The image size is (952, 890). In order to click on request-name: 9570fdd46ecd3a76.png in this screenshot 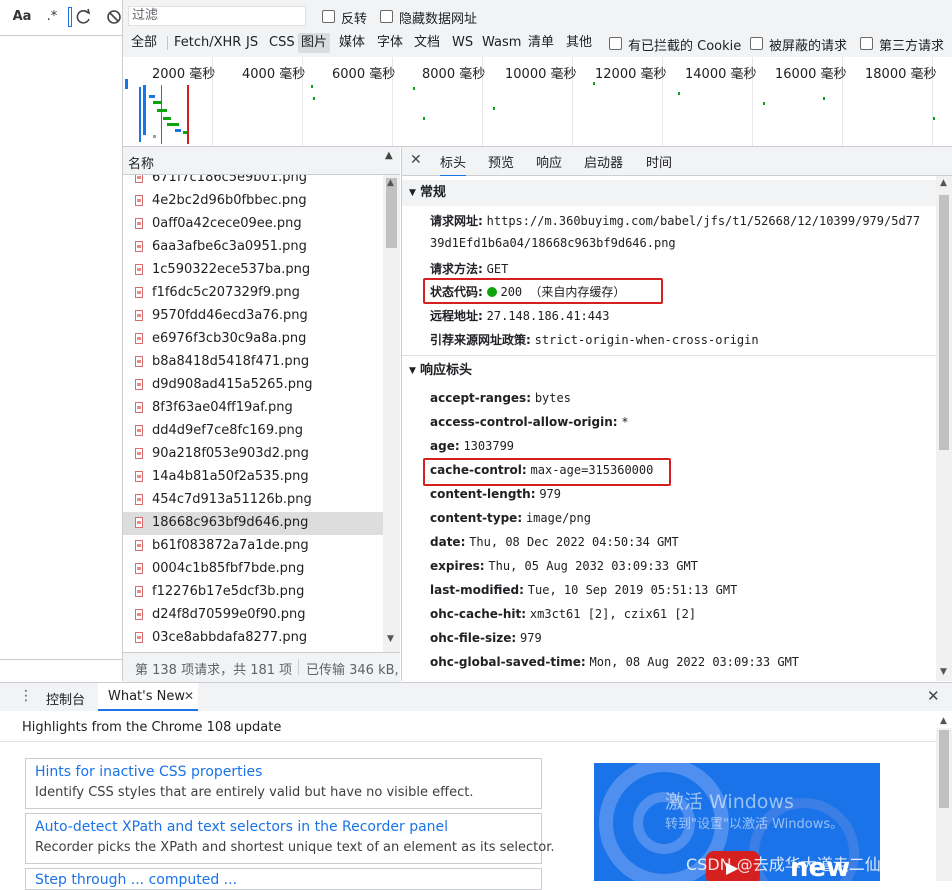, I will do `click(230, 315)`.